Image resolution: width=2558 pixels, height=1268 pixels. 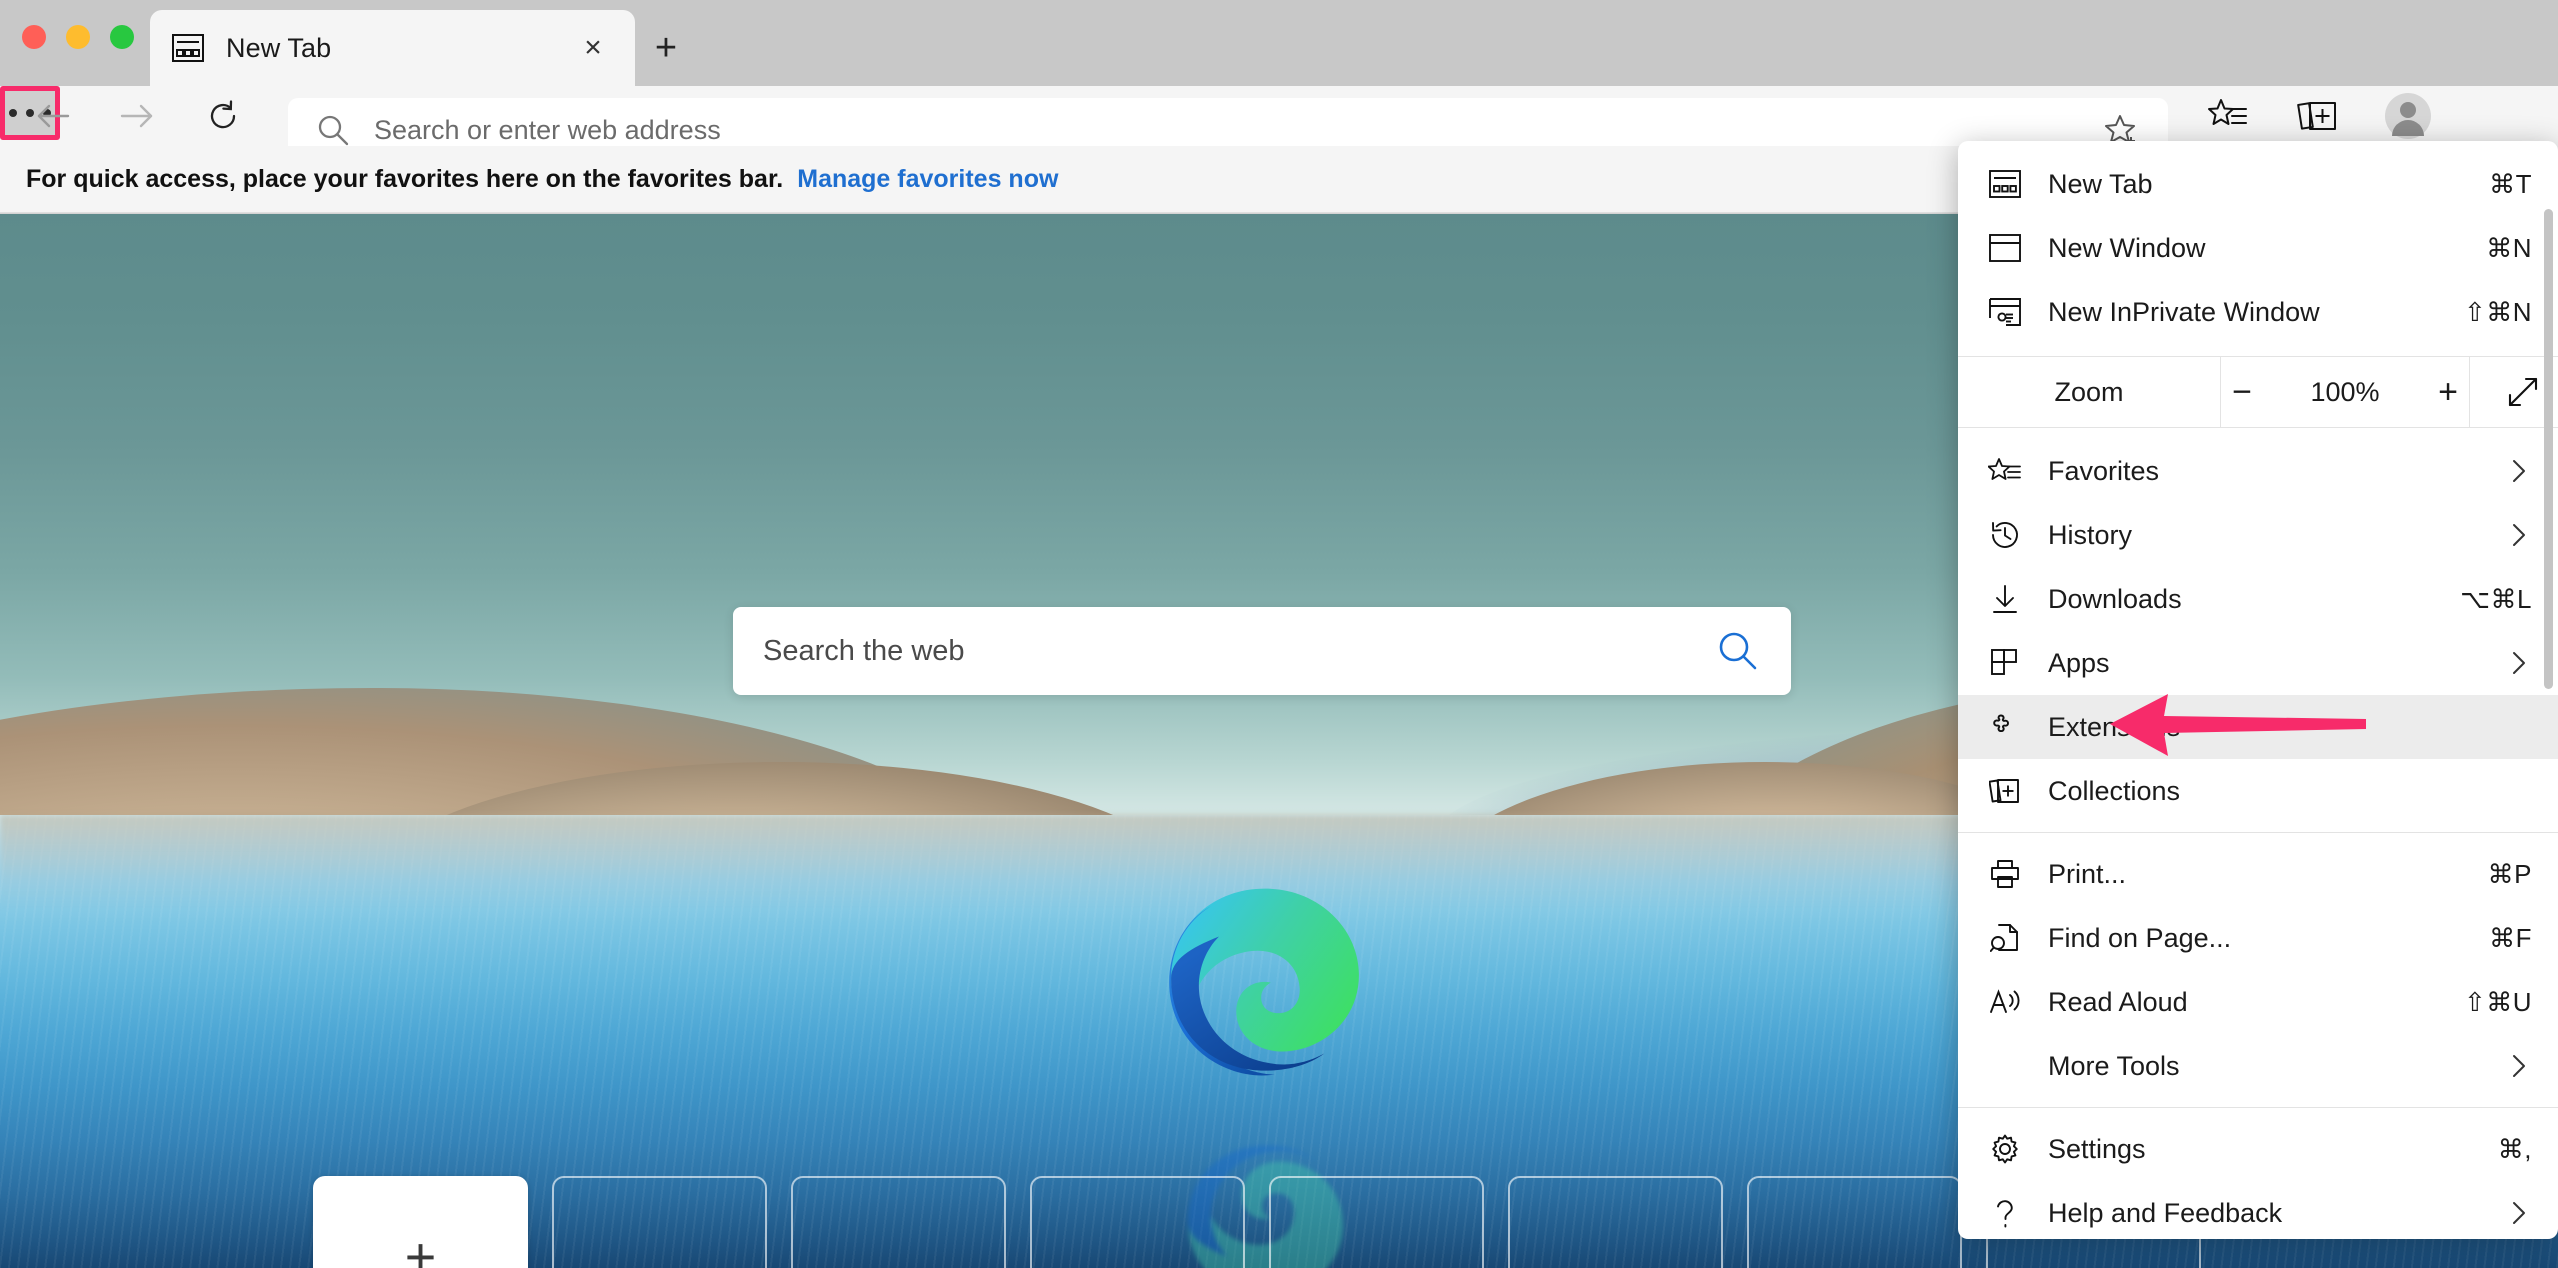 I want to click on menu-item-new-window: New Window ⌘N, so click(x=2258, y=248).